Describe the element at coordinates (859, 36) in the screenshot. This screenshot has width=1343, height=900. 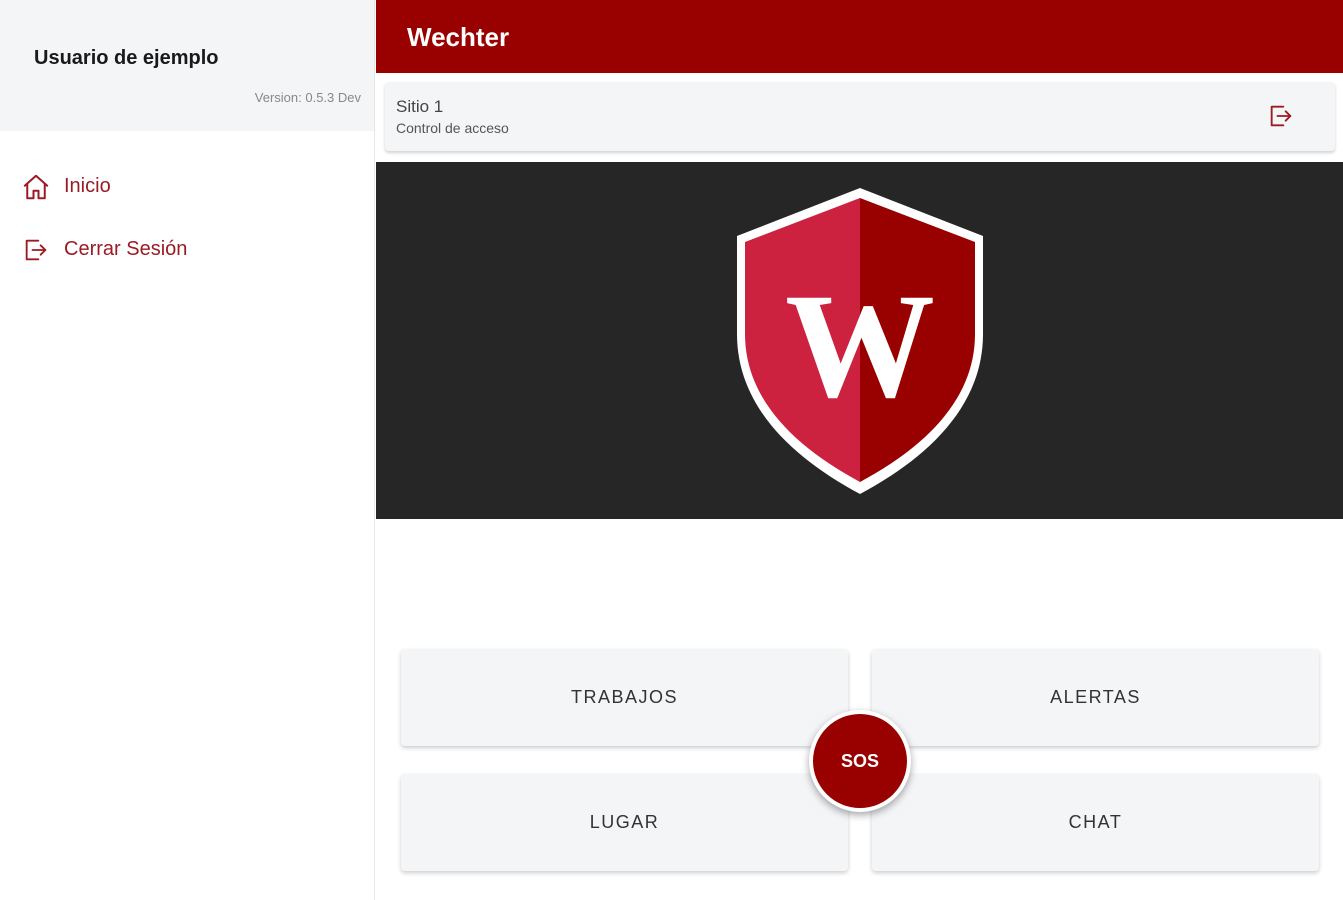
I see `app-header: Wechter` at that location.